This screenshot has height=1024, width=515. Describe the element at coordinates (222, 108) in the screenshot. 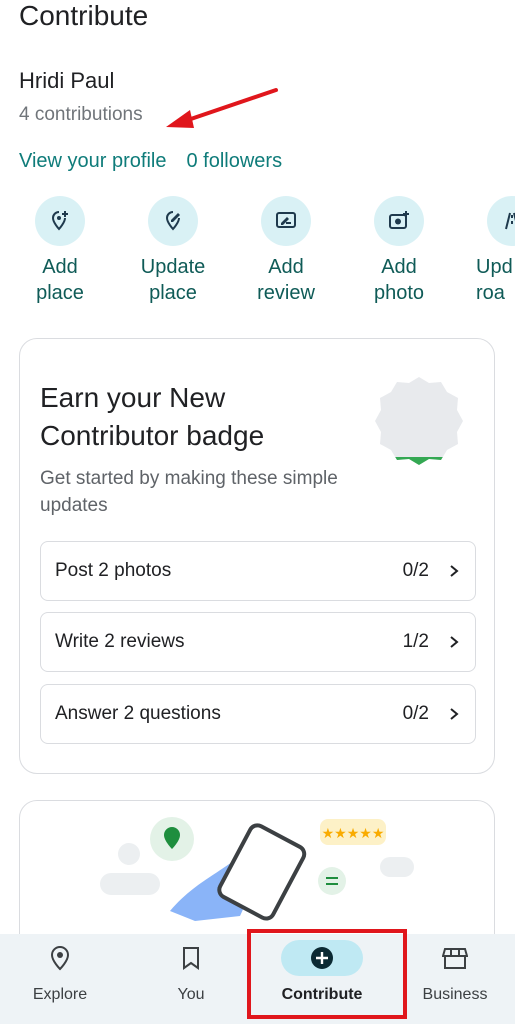

I see `annotation-arrow` at that location.